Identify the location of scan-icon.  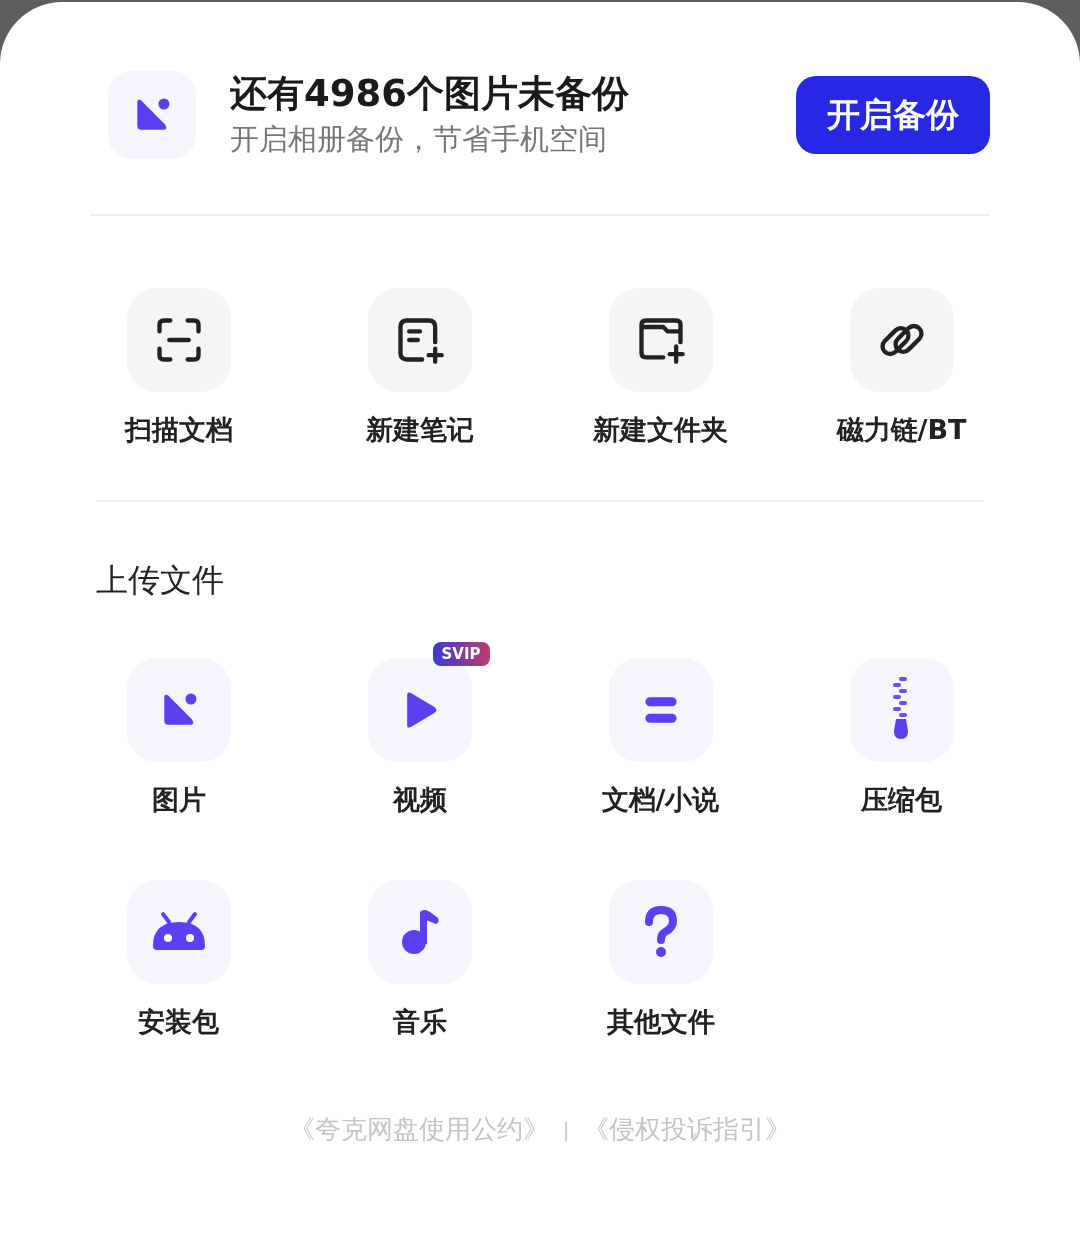
(178, 340).